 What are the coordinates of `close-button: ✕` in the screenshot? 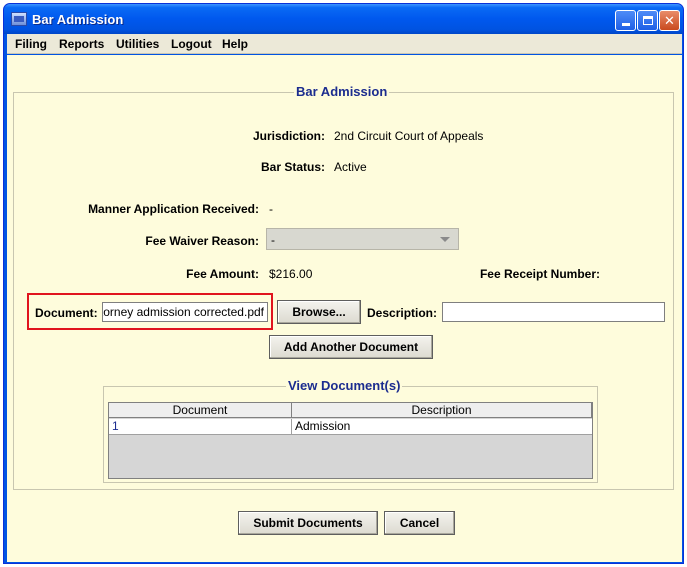 It's located at (669, 20).